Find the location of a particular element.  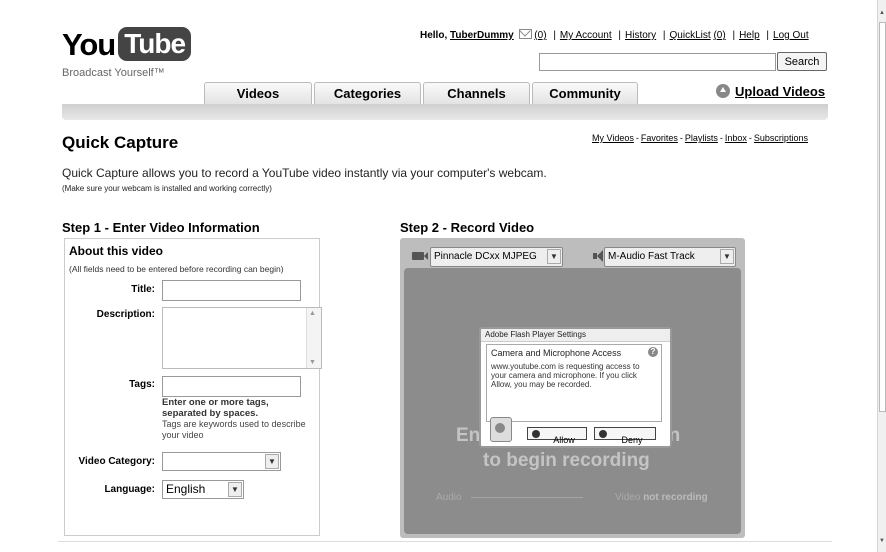

history-link: History is located at coordinates (640, 35).